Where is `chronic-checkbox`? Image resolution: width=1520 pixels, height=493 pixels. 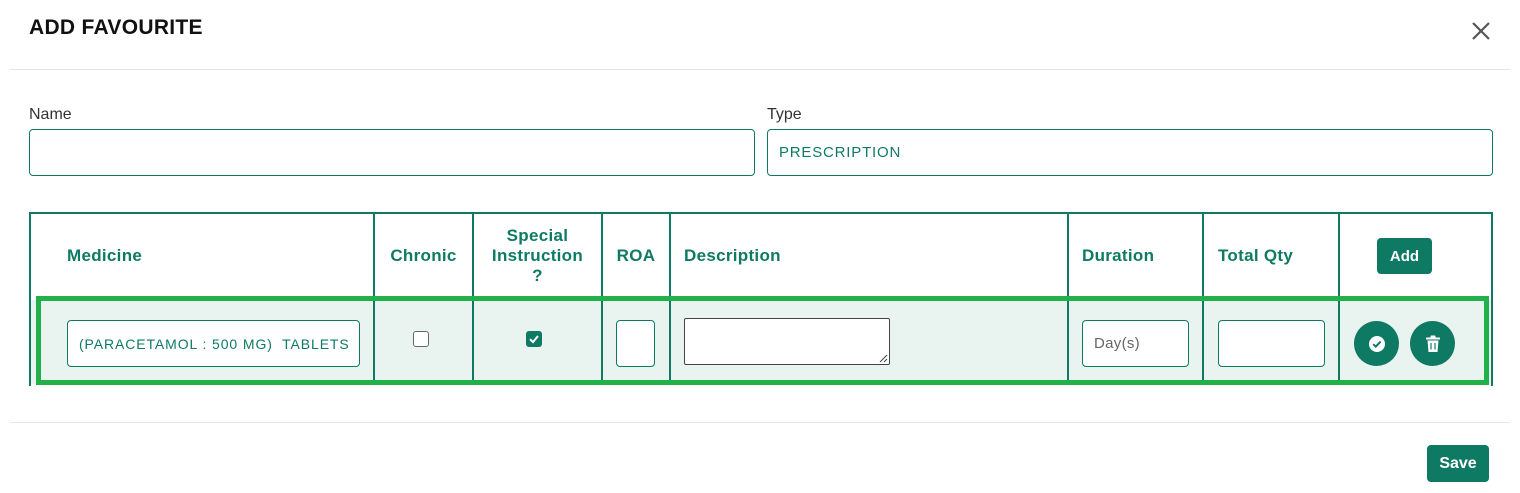
chronic-checkbox is located at coordinates (421, 339).